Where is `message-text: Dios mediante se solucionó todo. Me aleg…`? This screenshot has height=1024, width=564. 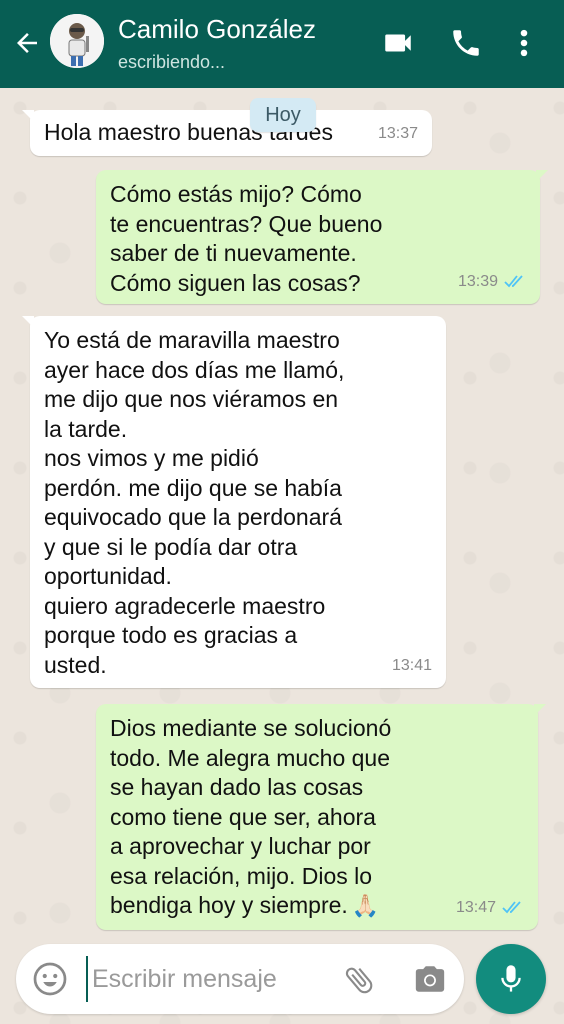 message-text: Dios mediante se solucionó todo. Me aleg… is located at coordinates (317, 817).